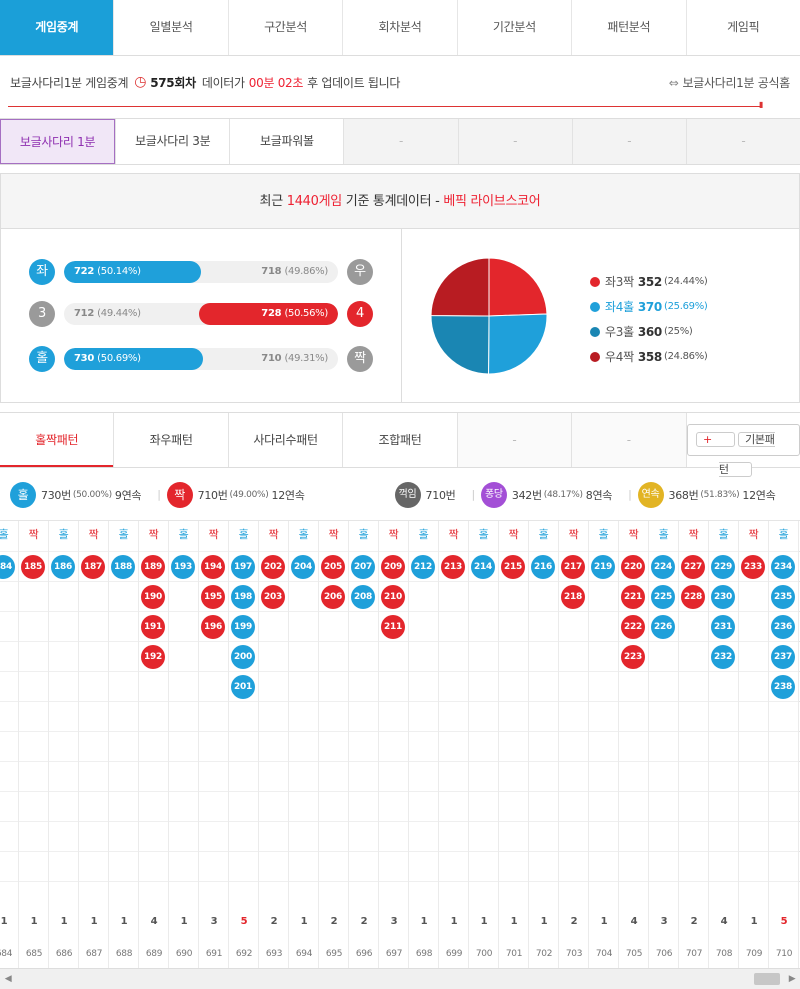 The width and height of the screenshot is (800, 989). I want to click on subtab-ladder-3min: 보글사다리 3분, so click(172, 141).